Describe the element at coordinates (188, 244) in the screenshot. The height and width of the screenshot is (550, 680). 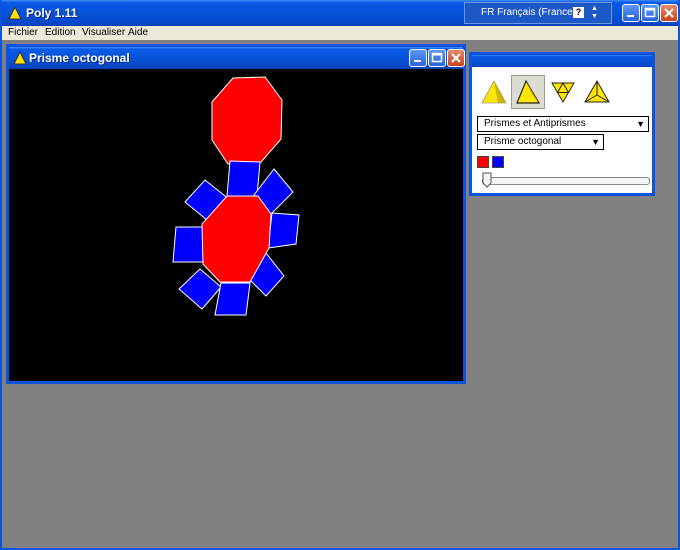
I see `square-face-left` at that location.